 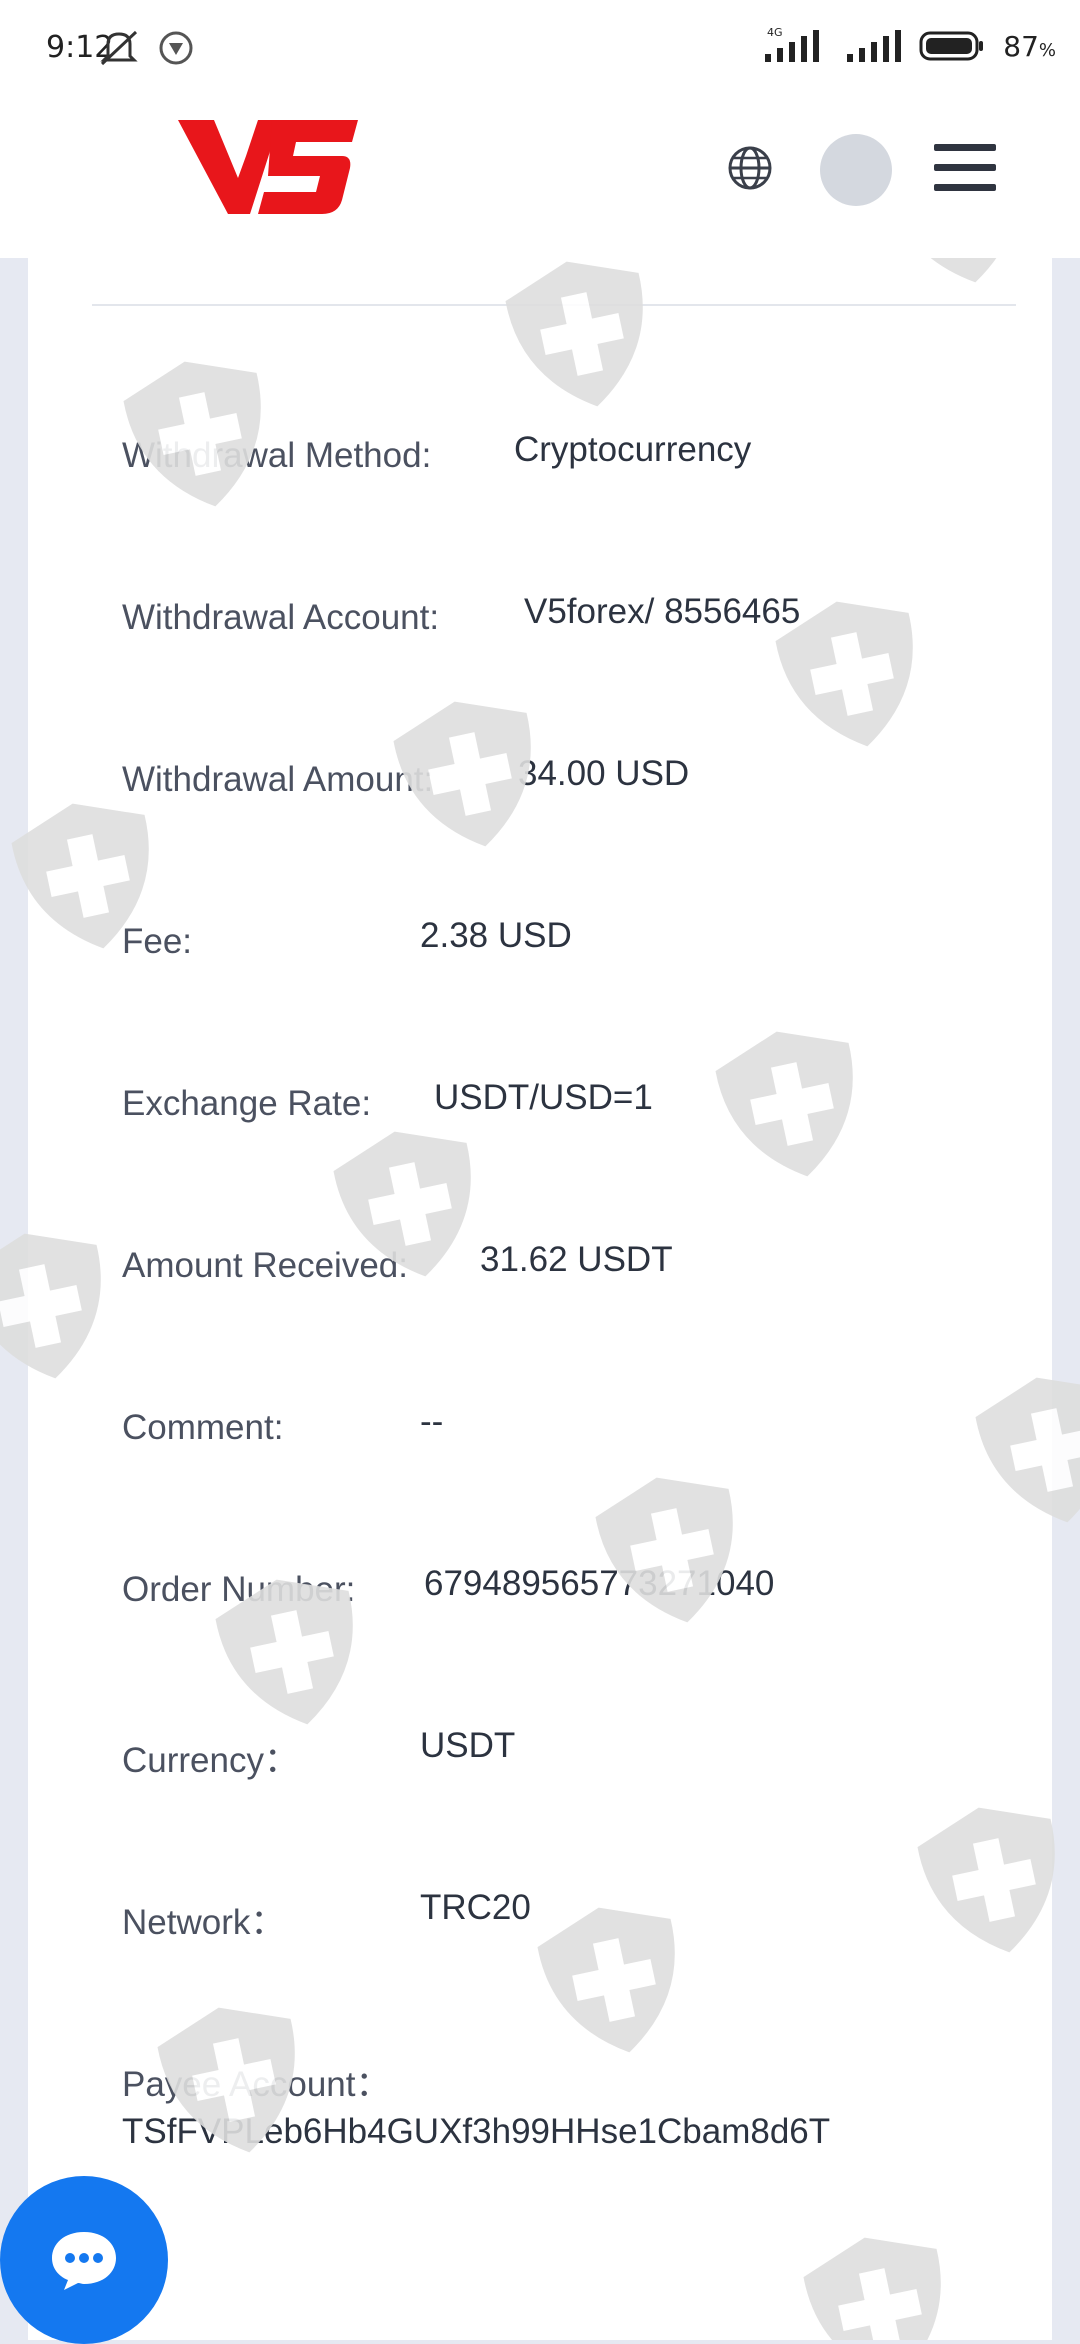 What do you see at coordinates (599, 1583) in the screenshot?
I see `detail-value: 679489565773271040` at bounding box center [599, 1583].